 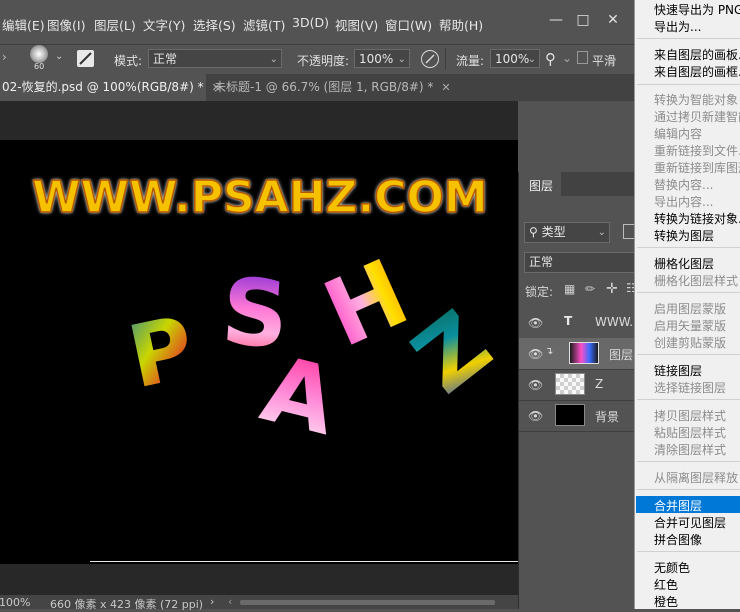 I want to click on lock-transparency-icon: ▦, so click(x=569, y=289).